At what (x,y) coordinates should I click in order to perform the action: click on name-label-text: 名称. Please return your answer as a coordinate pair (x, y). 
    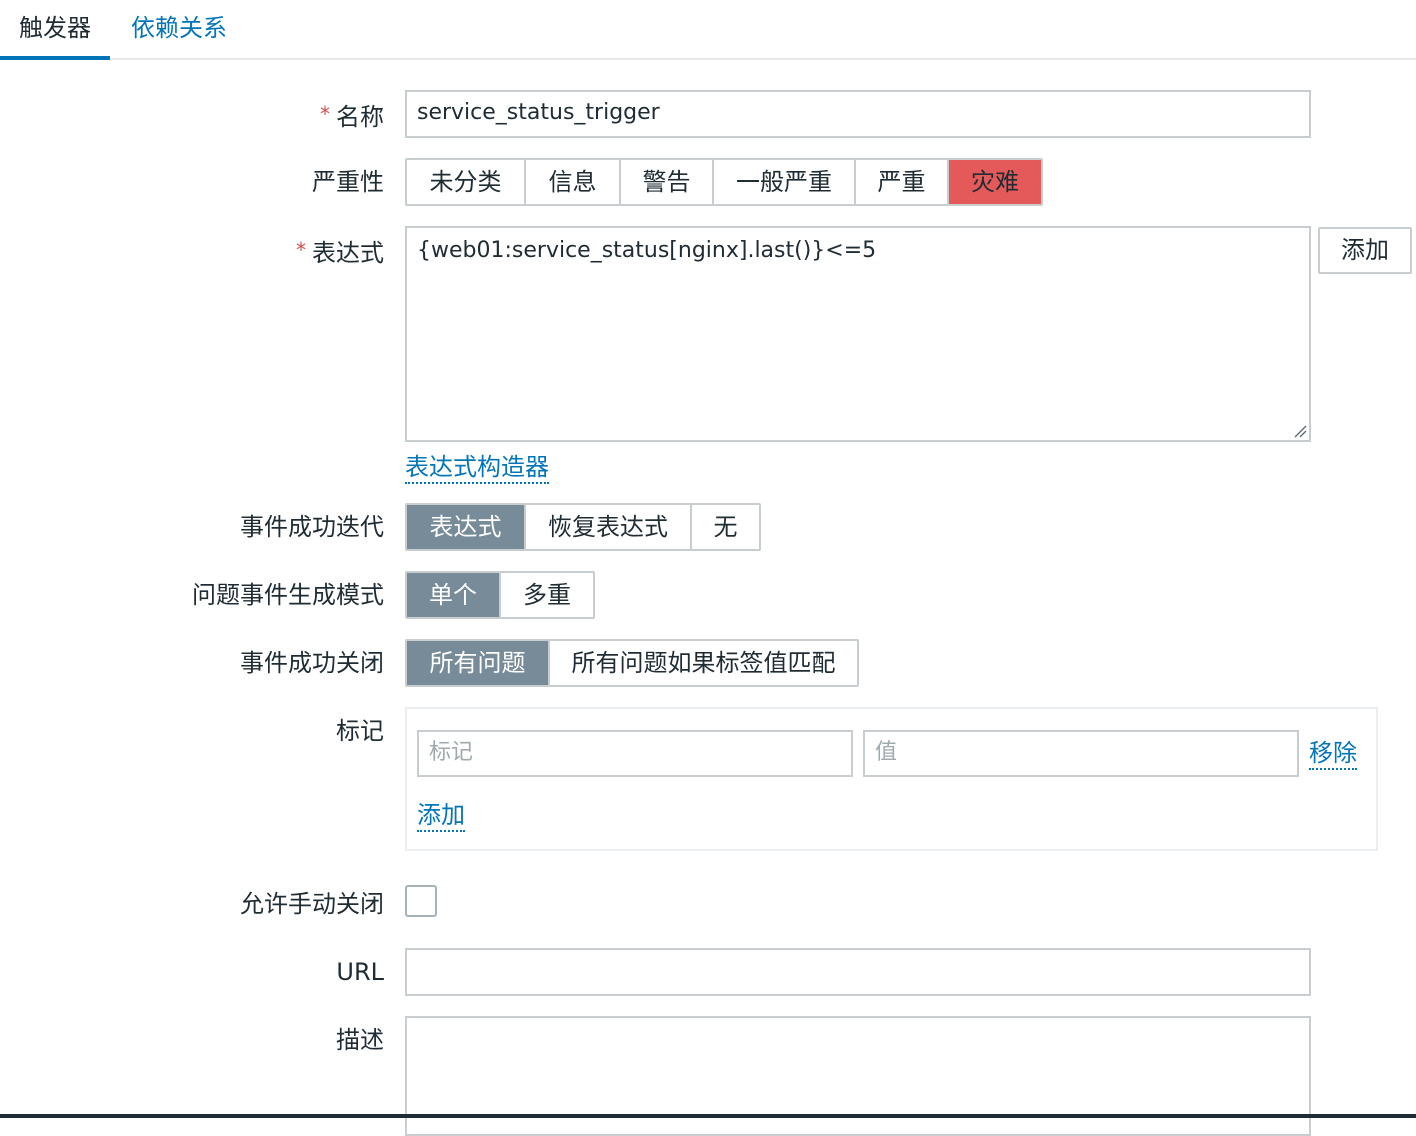
    Looking at the image, I should click on (360, 117).